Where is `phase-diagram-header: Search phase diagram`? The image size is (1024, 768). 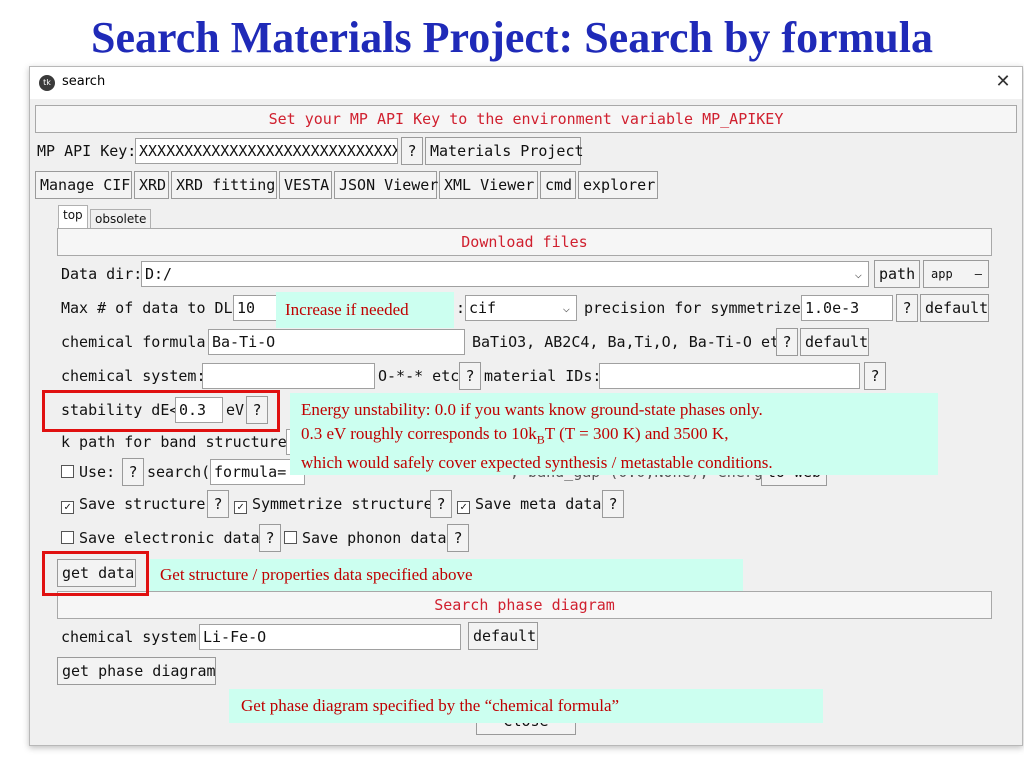 phase-diagram-header: Search phase diagram is located at coordinates (524, 605).